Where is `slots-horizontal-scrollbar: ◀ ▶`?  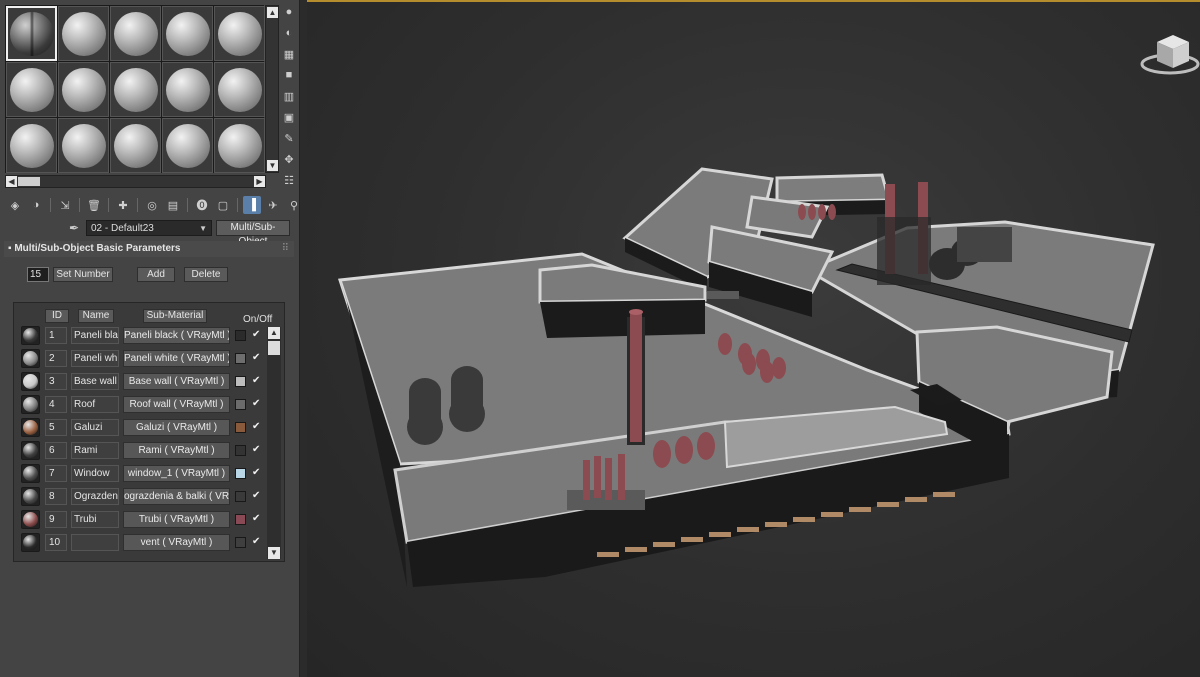
slots-horizontal-scrollbar: ◀ ▶ is located at coordinates (135, 181).